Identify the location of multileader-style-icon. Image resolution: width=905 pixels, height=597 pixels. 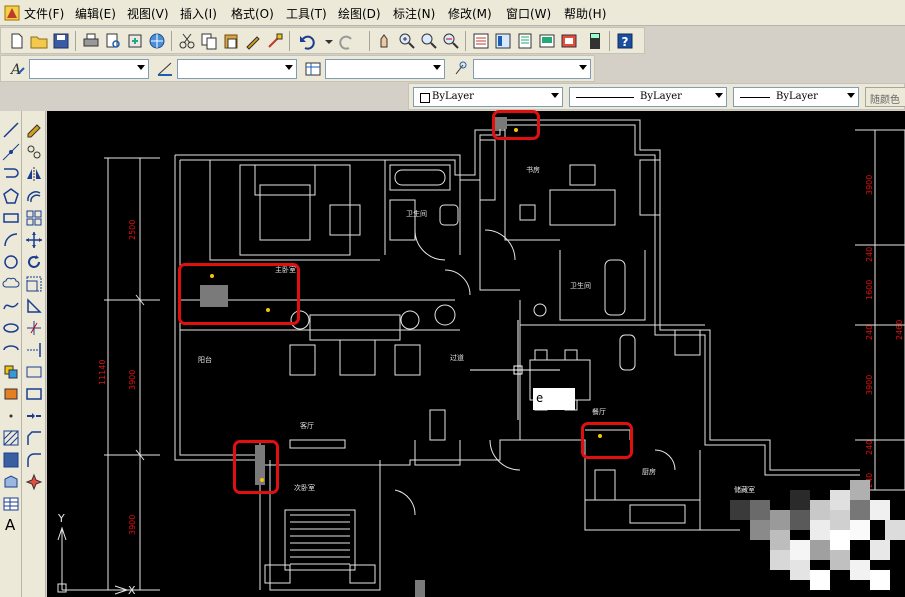
(461, 69).